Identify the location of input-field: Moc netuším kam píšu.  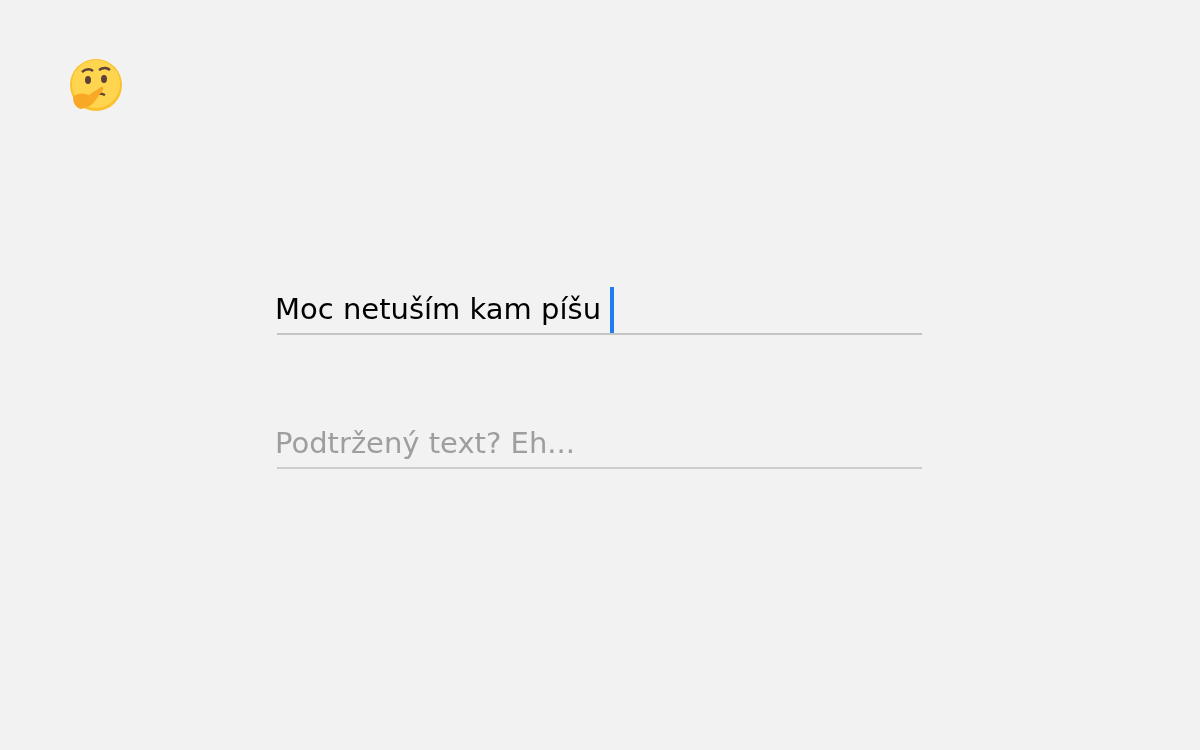
(599, 311).